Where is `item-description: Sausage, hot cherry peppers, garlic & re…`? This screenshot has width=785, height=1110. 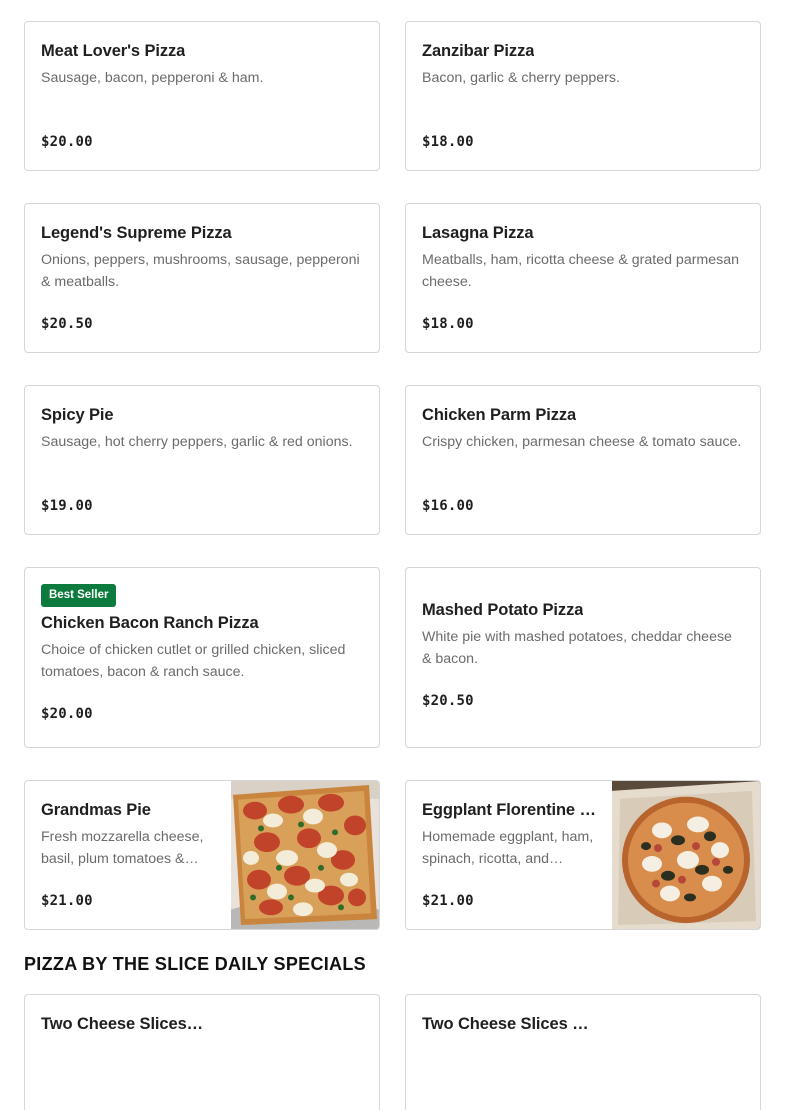
item-description: Sausage, hot cherry peppers, garlic & re… is located at coordinates (197, 442).